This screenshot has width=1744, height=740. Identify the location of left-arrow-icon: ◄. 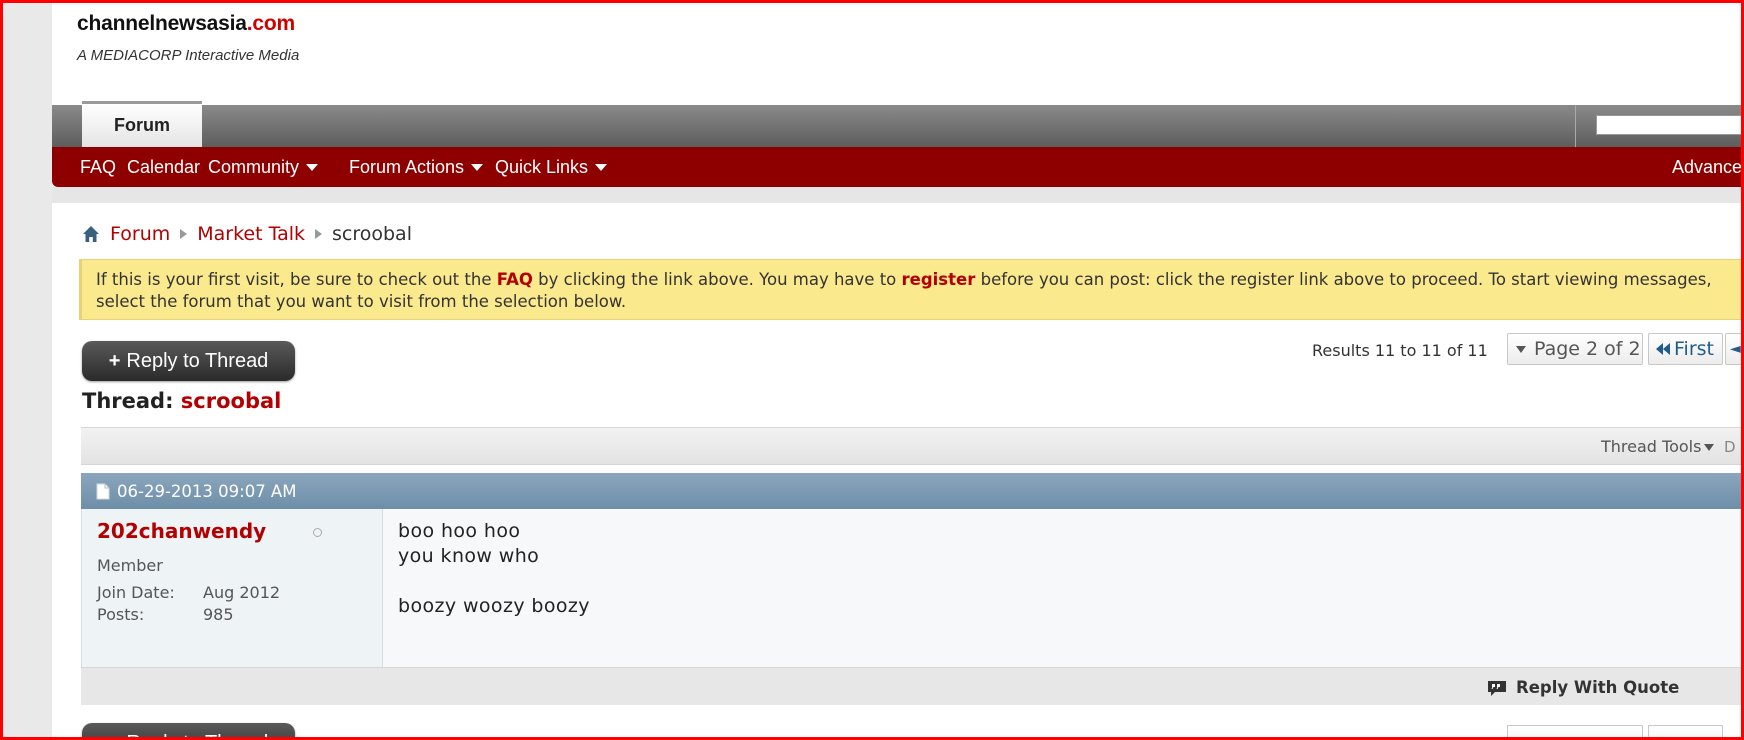
(1735, 349).